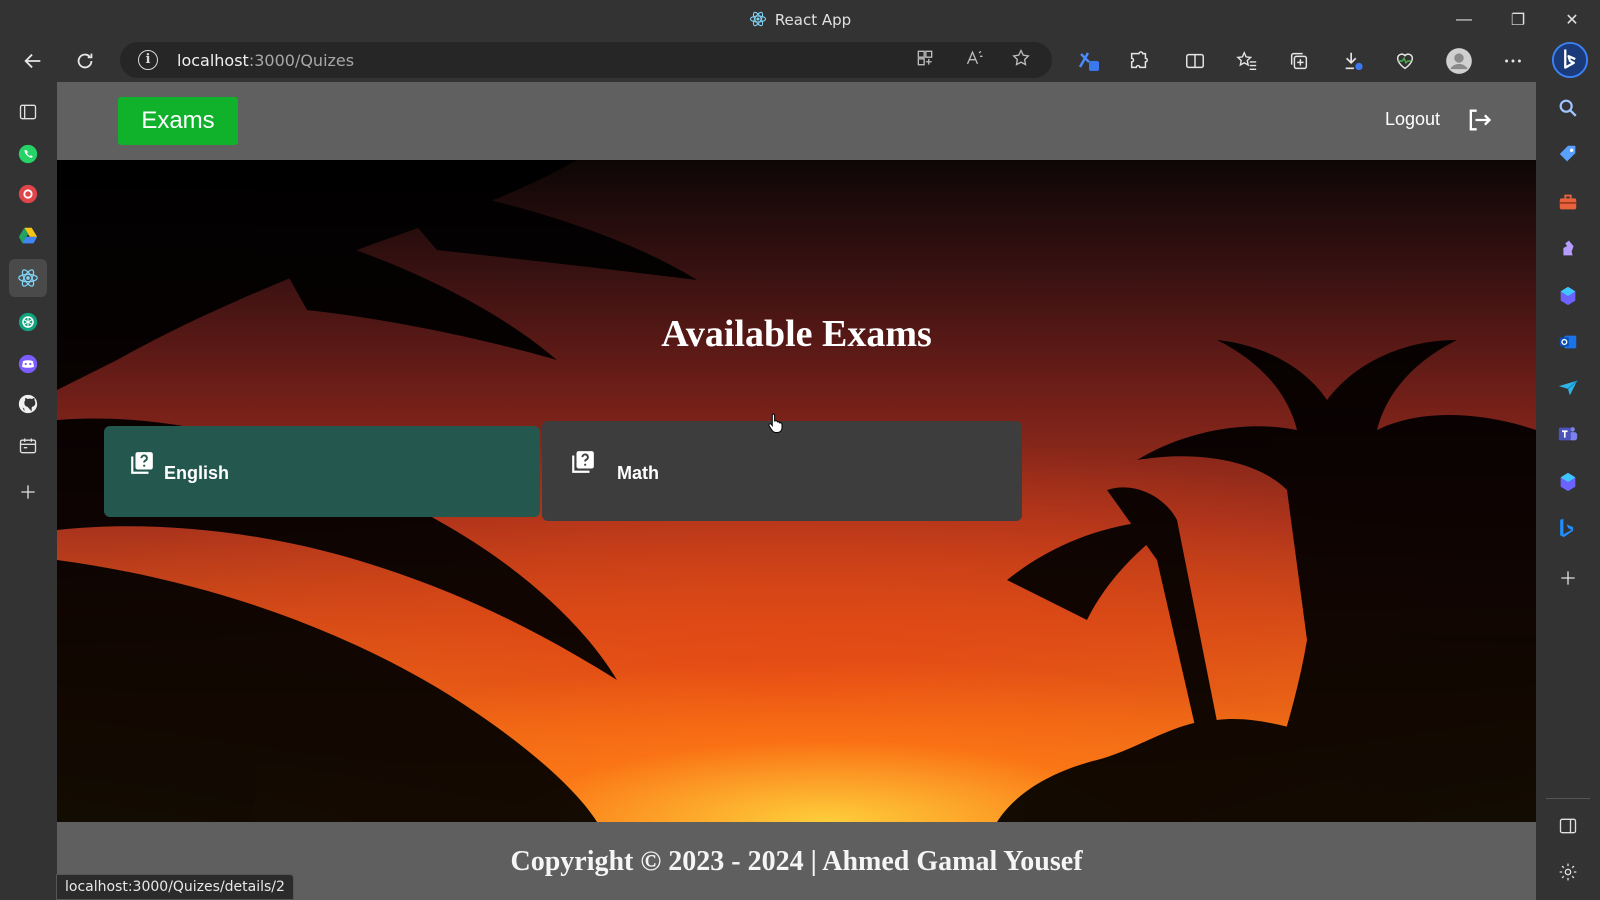  What do you see at coordinates (782, 471) in the screenshot?
I see `exam-card-math: Math` at bounding box center [782, 471].